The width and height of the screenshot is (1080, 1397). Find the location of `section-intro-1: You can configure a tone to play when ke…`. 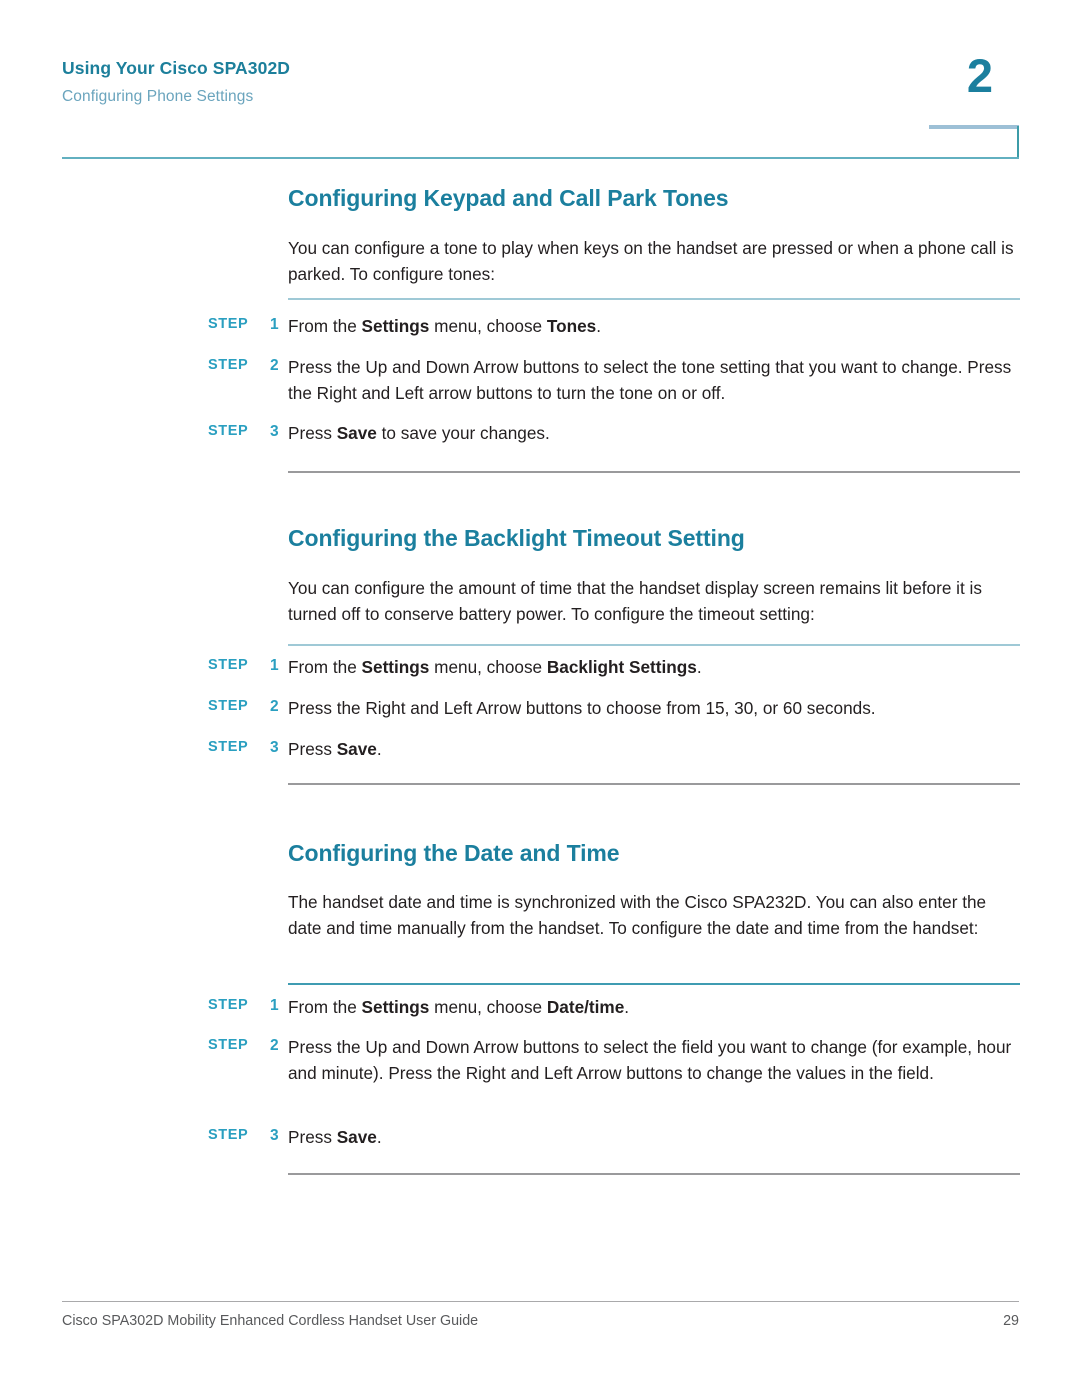

section-intro-1: You can configure a tone to play when ke… is located at coordinates (651, 261).